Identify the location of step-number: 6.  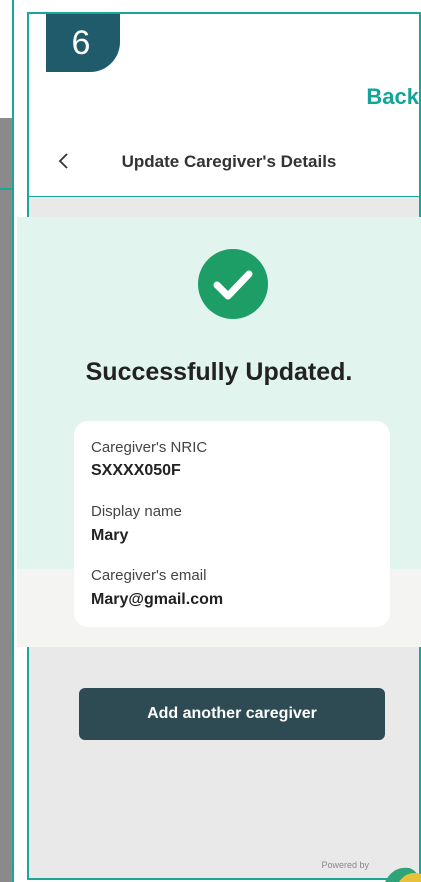
(81, 42).